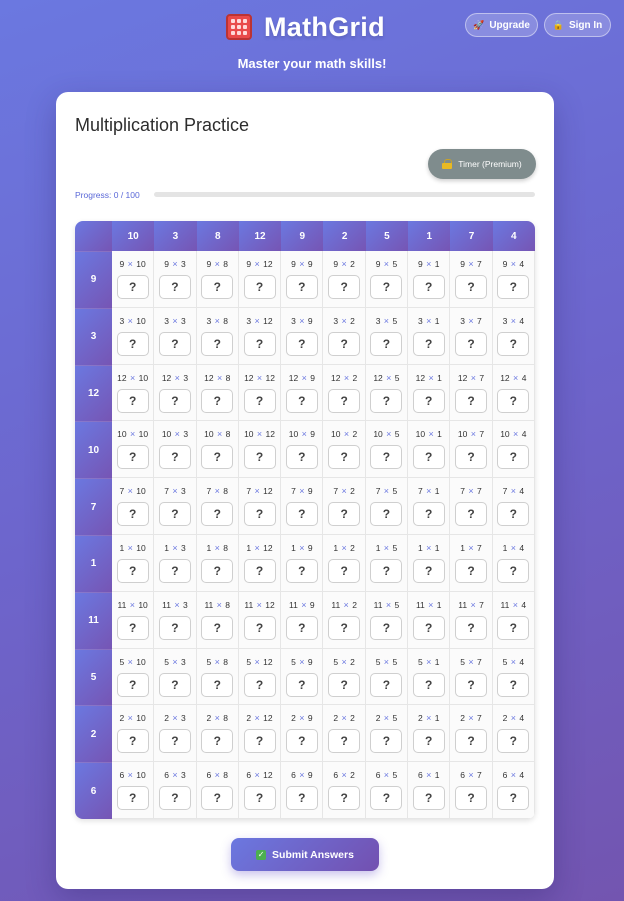 The image size is (624, 901). I want to click on upgrade-button: 🚀 Upgrade, so click(501, 25).